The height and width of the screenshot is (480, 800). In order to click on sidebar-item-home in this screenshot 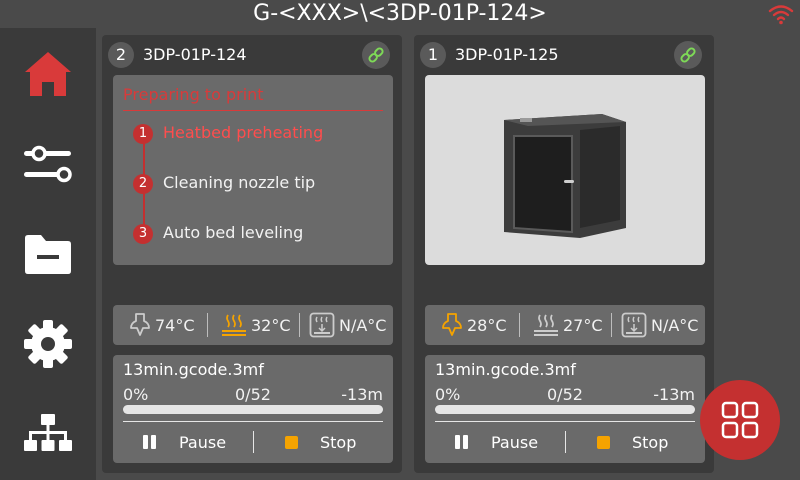, I will do `click(48, 74)`.